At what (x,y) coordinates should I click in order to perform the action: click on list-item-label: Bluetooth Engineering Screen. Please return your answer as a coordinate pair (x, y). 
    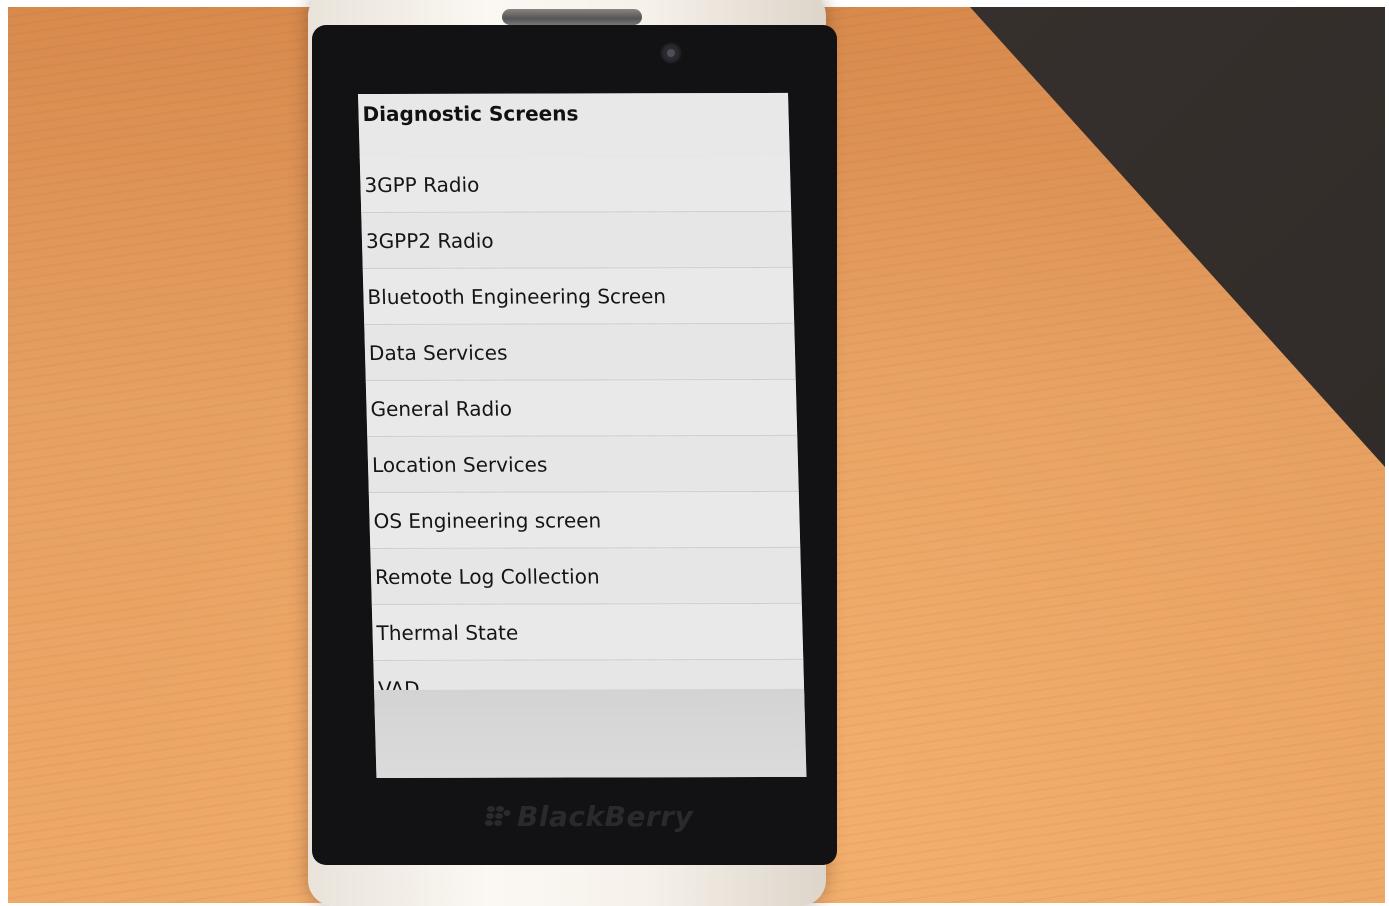
    Looking at the image, I should click on (517, 296).